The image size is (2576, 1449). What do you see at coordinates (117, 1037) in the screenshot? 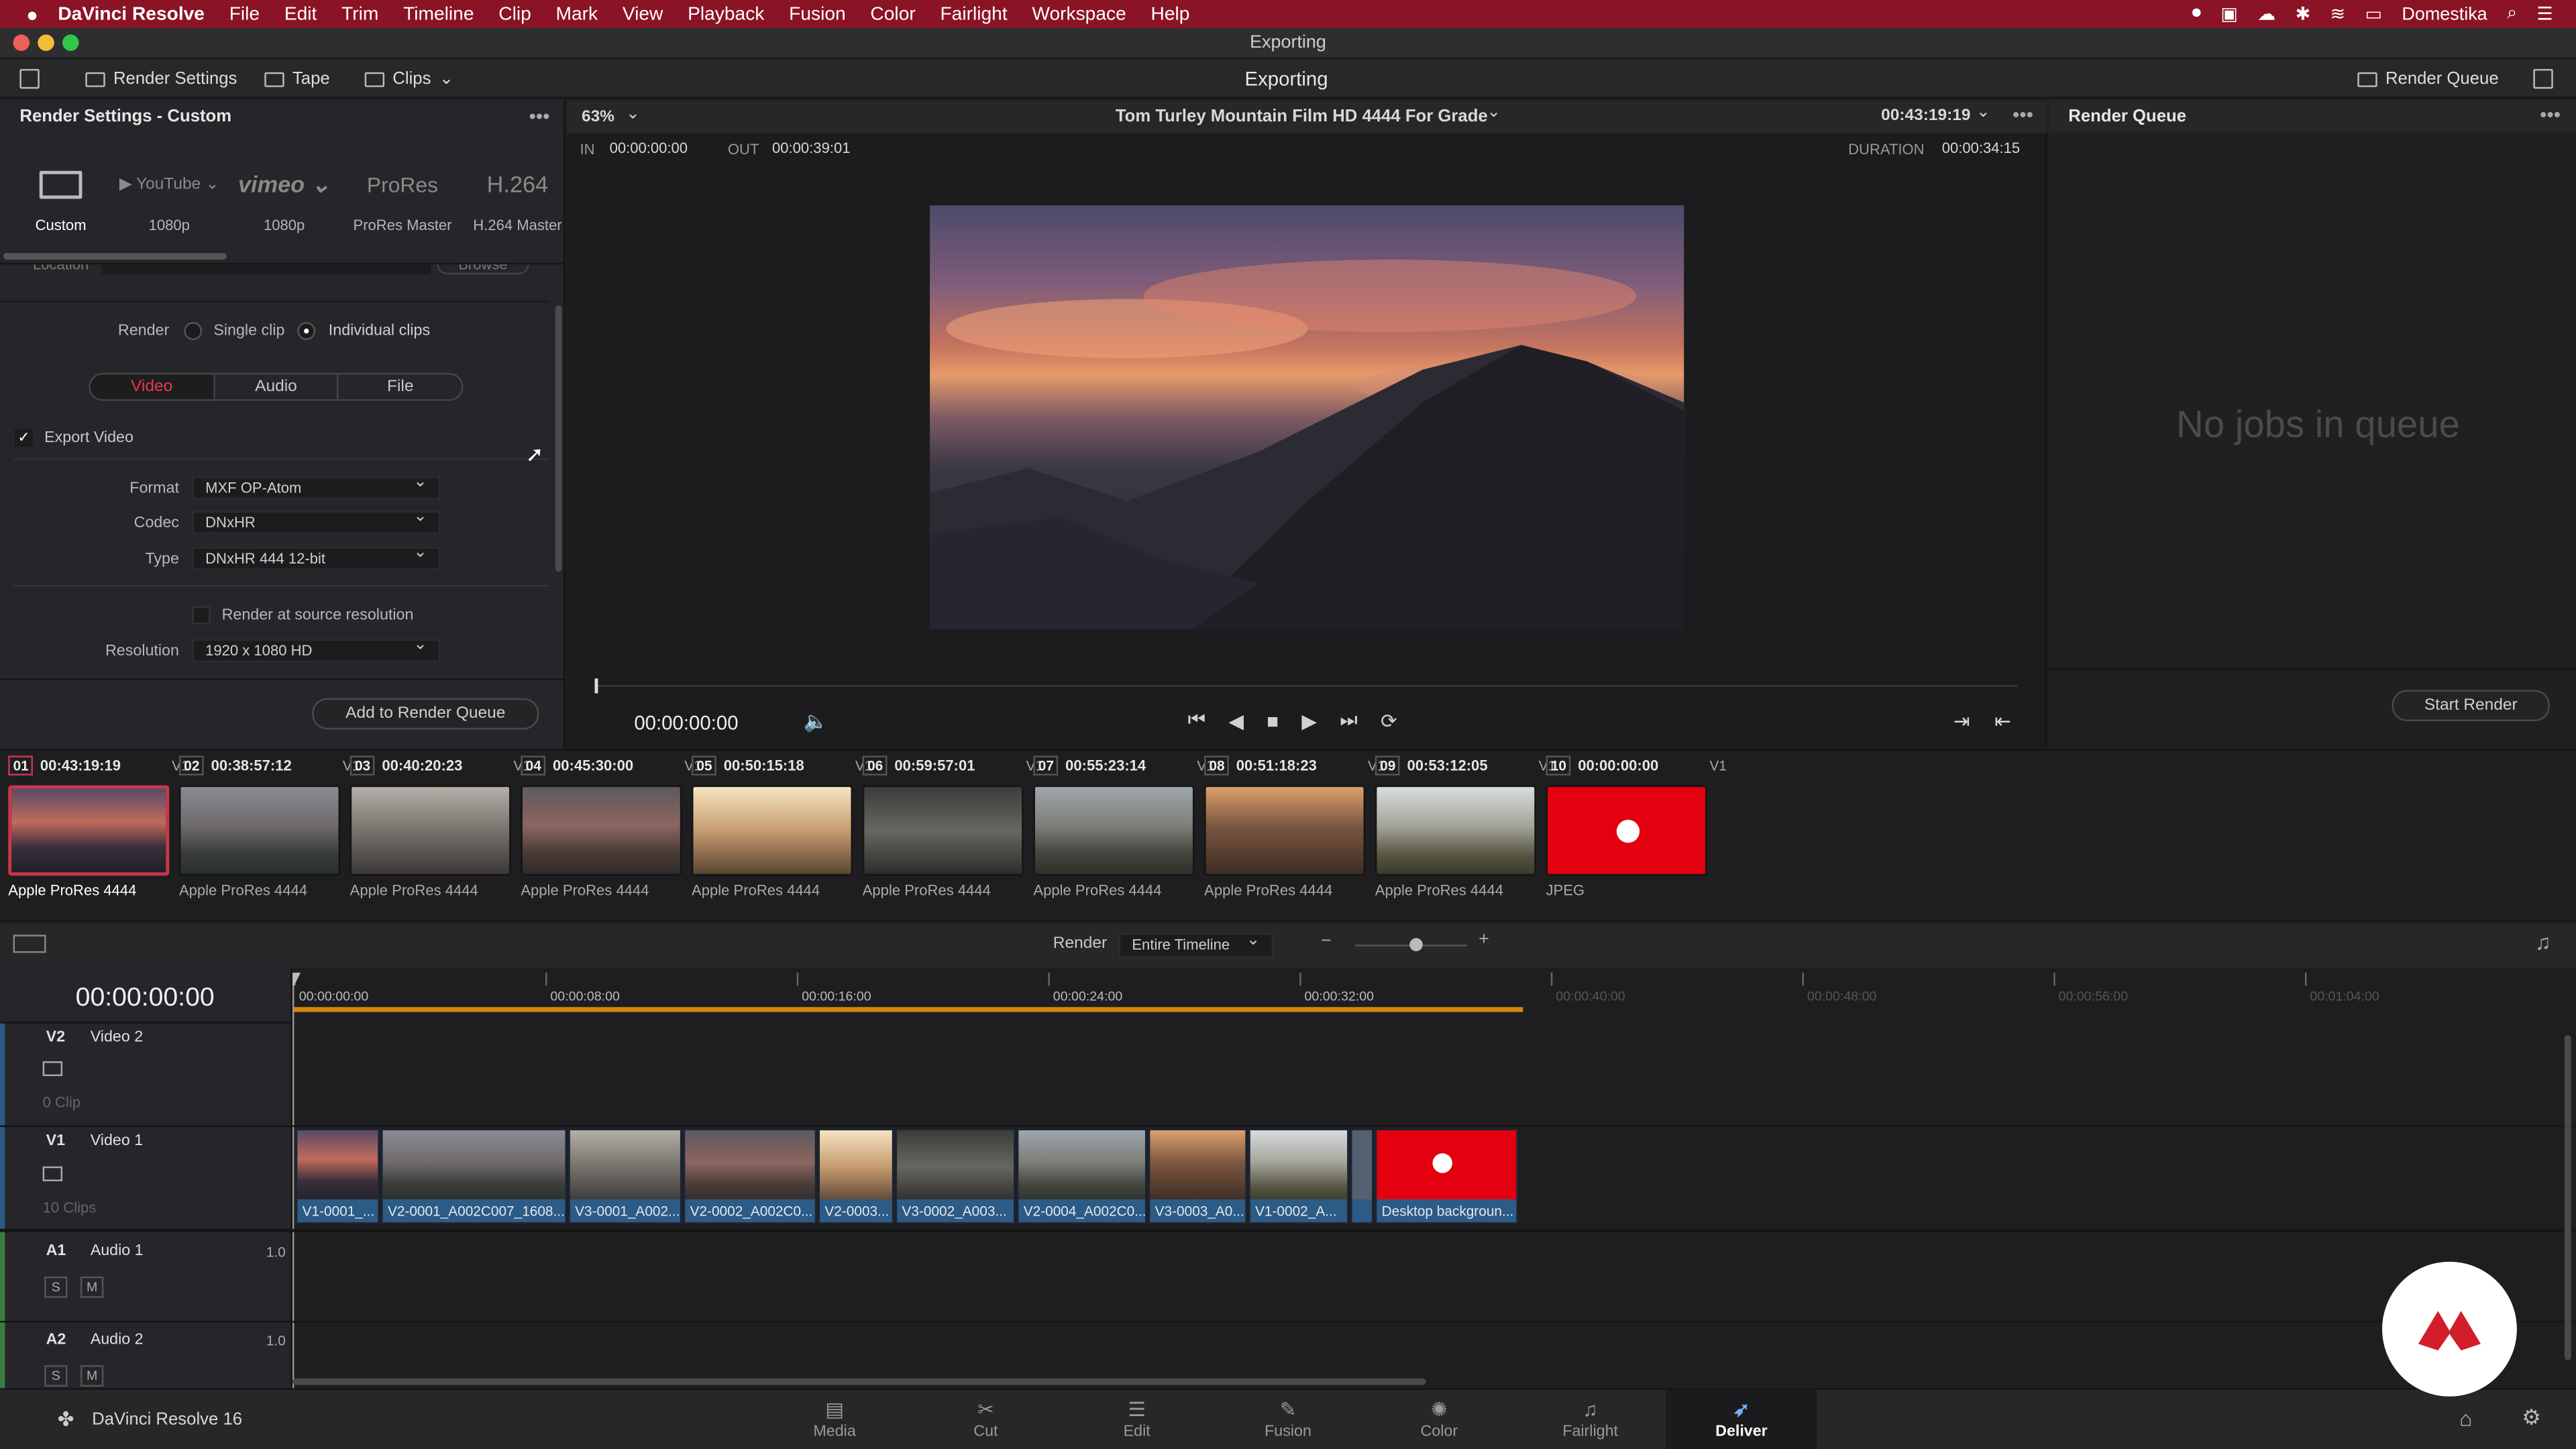
I see `track-name: Video 2` at bounding box center [117, 1037].